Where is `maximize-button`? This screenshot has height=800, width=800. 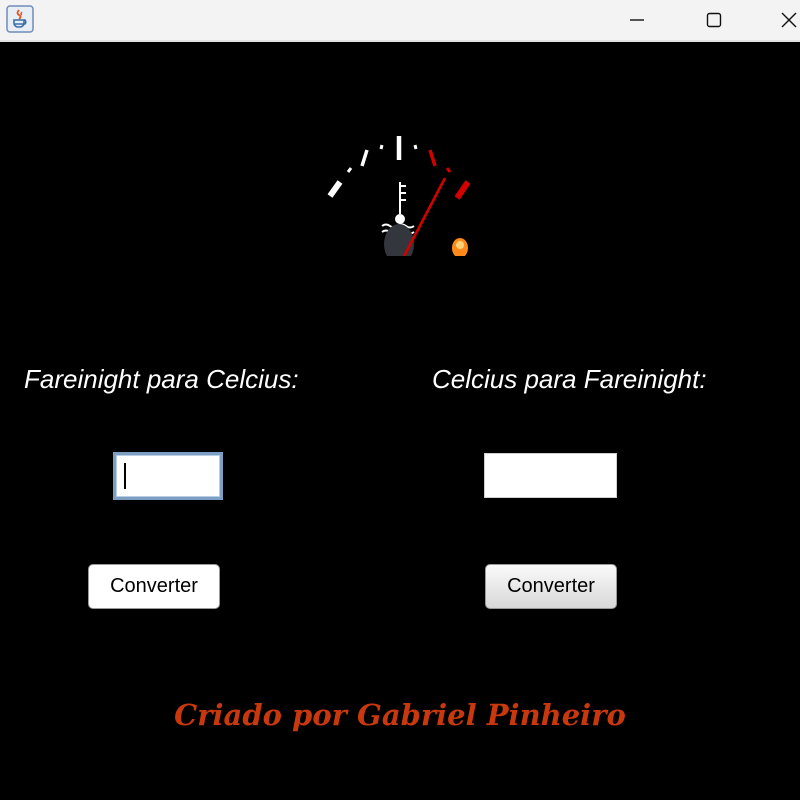 maximize-button is located at coordinates (714, 20).